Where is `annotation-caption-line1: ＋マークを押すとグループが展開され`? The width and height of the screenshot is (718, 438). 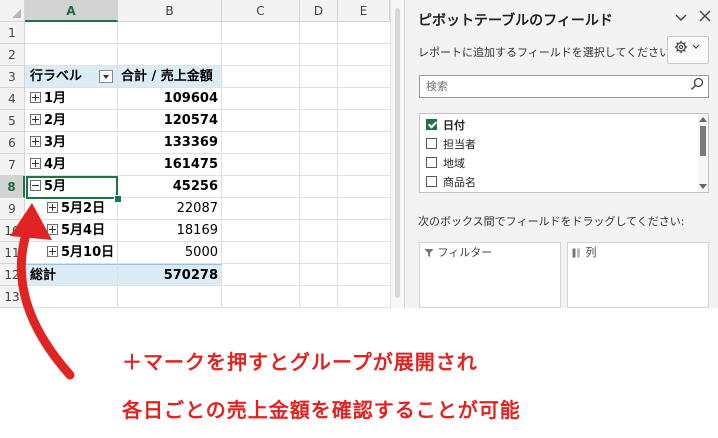 annotation-caption-line1: ＋マークを押すとグループが展開され is located at coordinates (300, 362).